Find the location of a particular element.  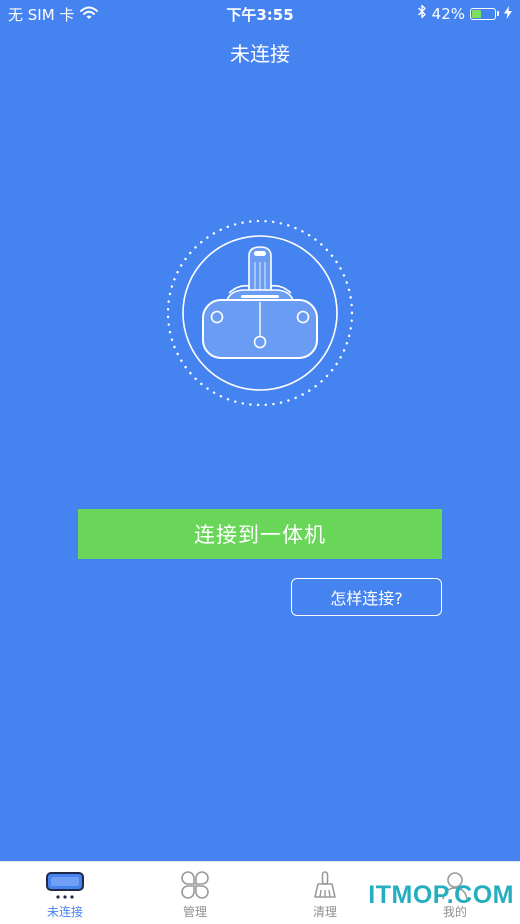

tab-bar: 未连接 管理 清理 我的 is located at coordinates (260, 892).